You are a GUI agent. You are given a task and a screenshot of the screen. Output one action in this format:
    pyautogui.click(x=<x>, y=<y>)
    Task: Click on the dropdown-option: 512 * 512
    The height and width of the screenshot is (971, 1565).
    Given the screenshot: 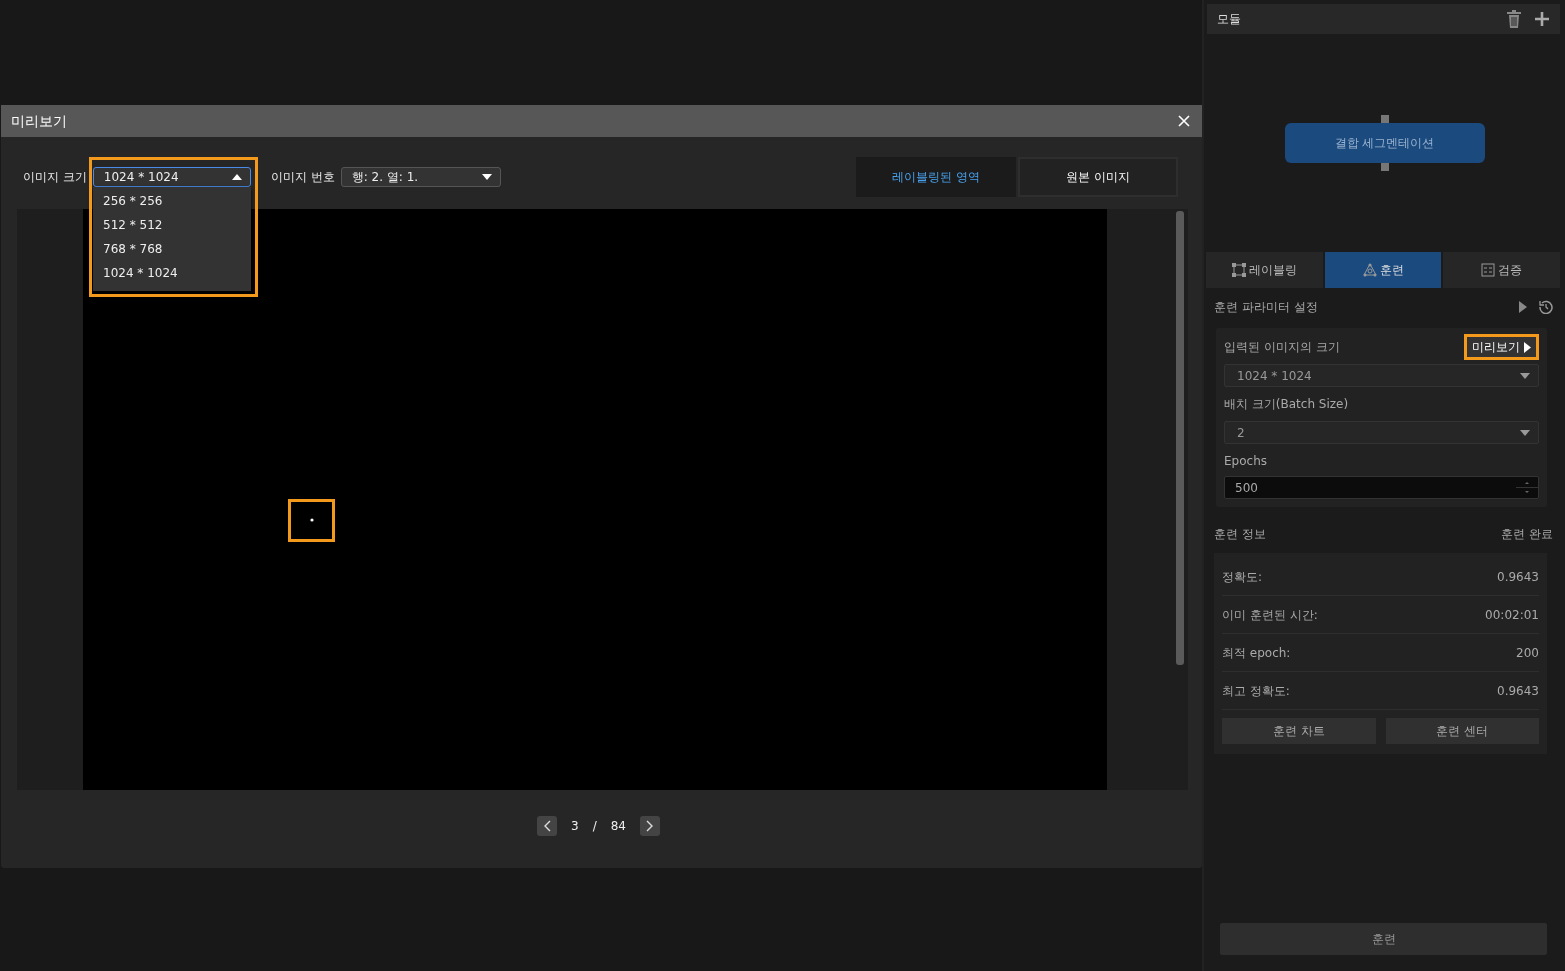 What is the action you would take?
    pyautogui.click(x=172, y=225)
    